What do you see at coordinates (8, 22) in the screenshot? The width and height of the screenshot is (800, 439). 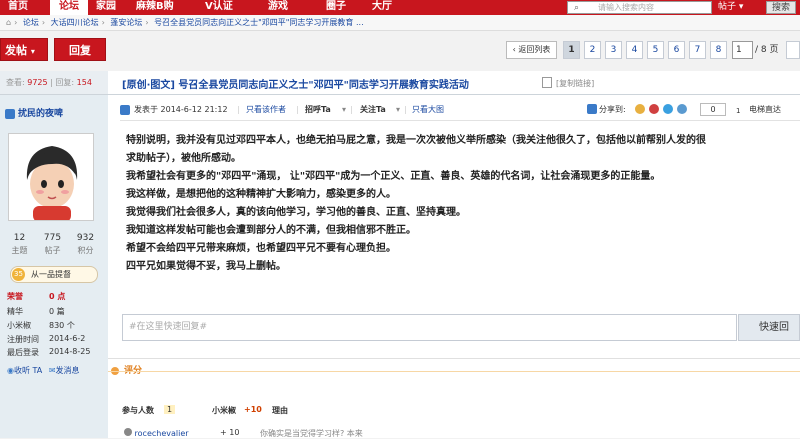 I see `home-icon: ⌂` at bounding box center [8, 22].